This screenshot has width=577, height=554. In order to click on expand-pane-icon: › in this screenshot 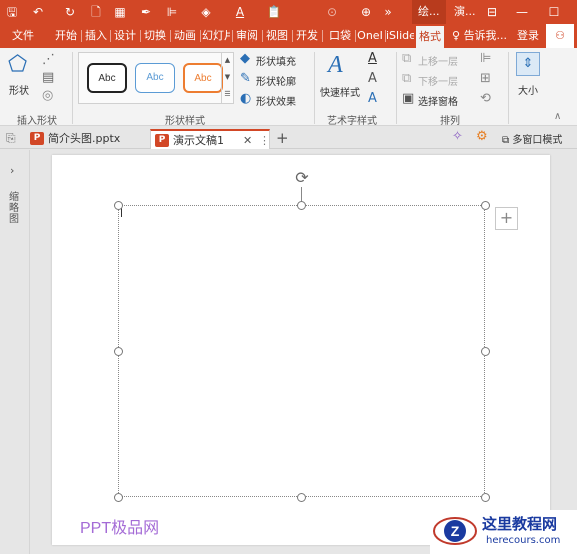, I will do `click(12, 170)`.